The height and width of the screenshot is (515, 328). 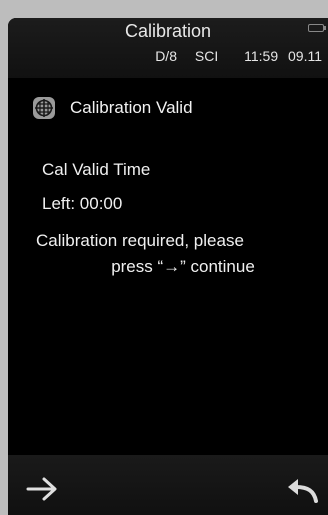 I want to click on valid-time-label: Cal Valid Time, so click(x=96, y=169).